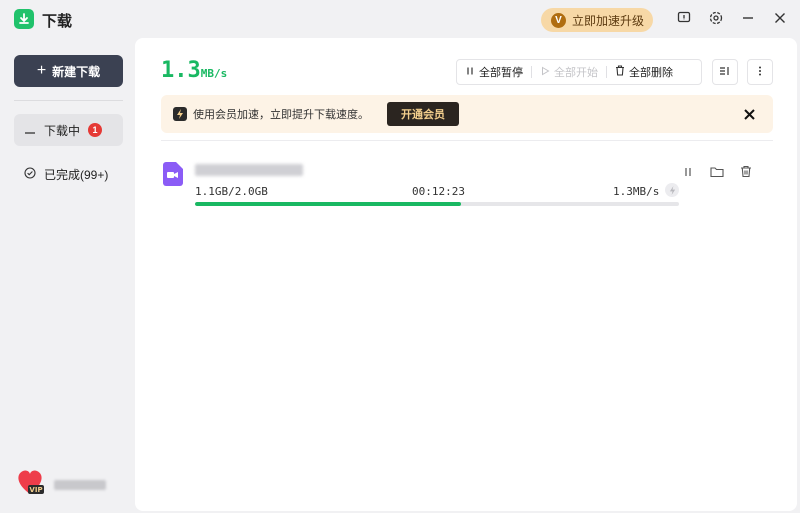  I want to click on task-size-progress: 1.1GB/2.0GB, so click(231, 191).